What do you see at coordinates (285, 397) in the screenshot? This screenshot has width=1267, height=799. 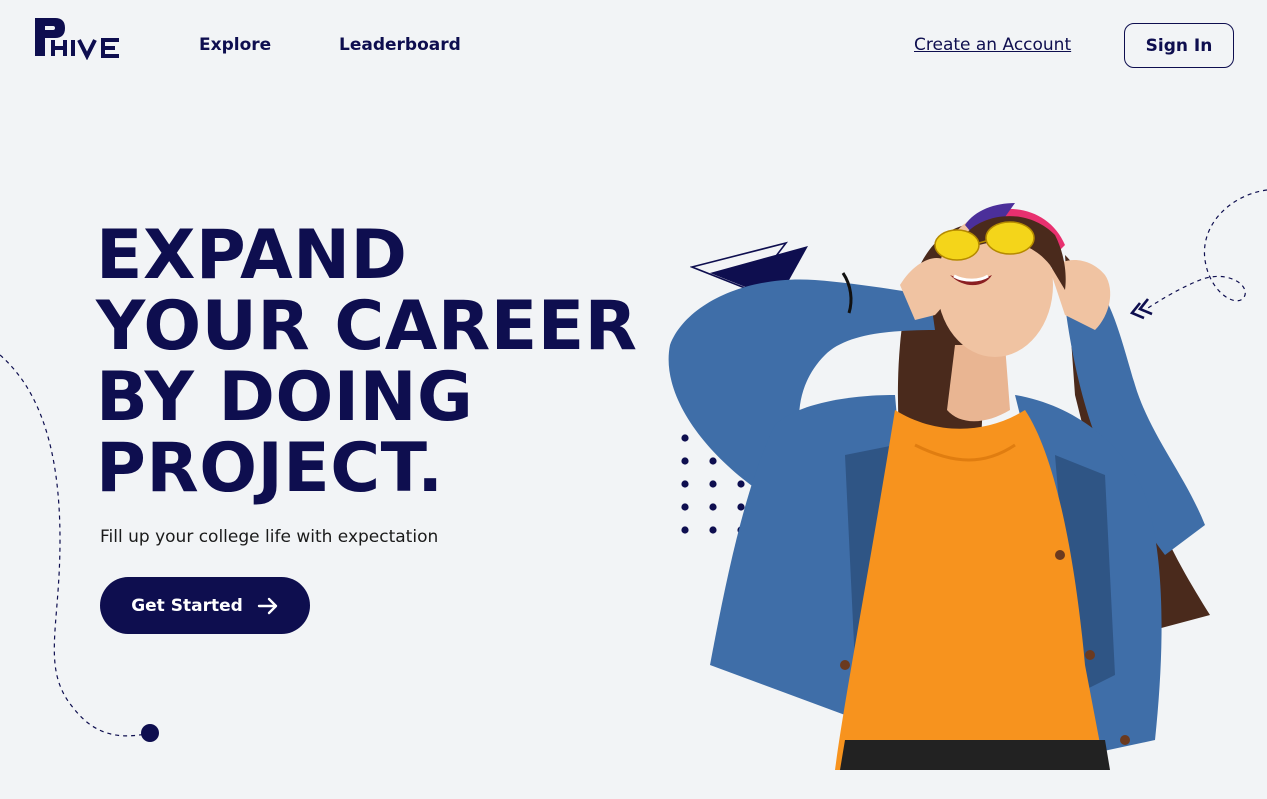 I see `headline-line: BY DOING` at bounding box center [285, 397].